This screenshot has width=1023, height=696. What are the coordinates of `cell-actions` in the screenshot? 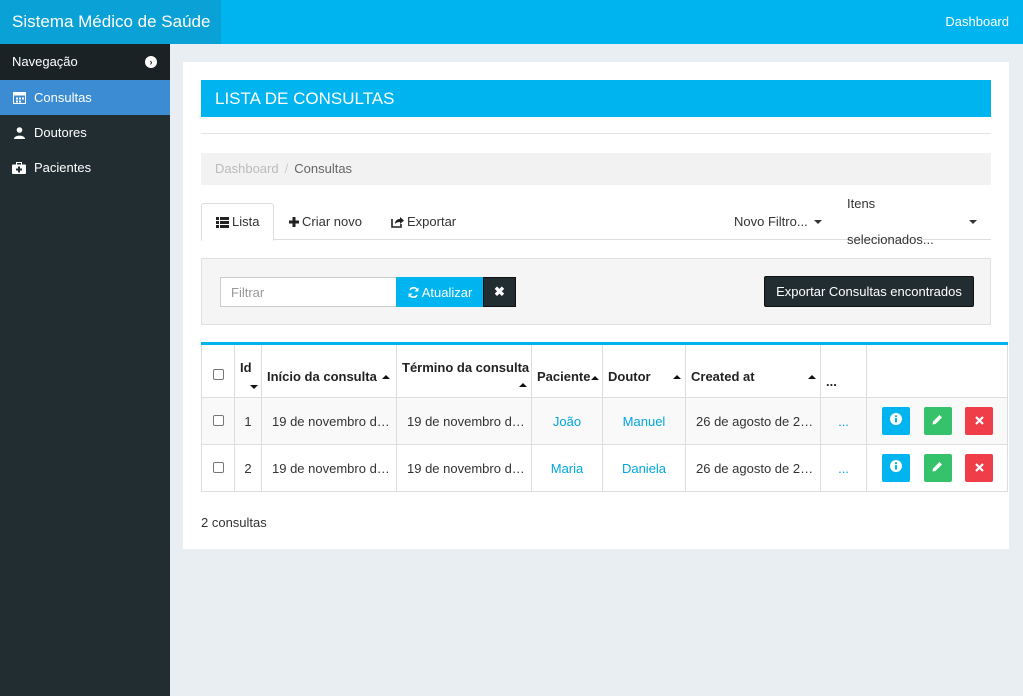 It's located at (937, 421).